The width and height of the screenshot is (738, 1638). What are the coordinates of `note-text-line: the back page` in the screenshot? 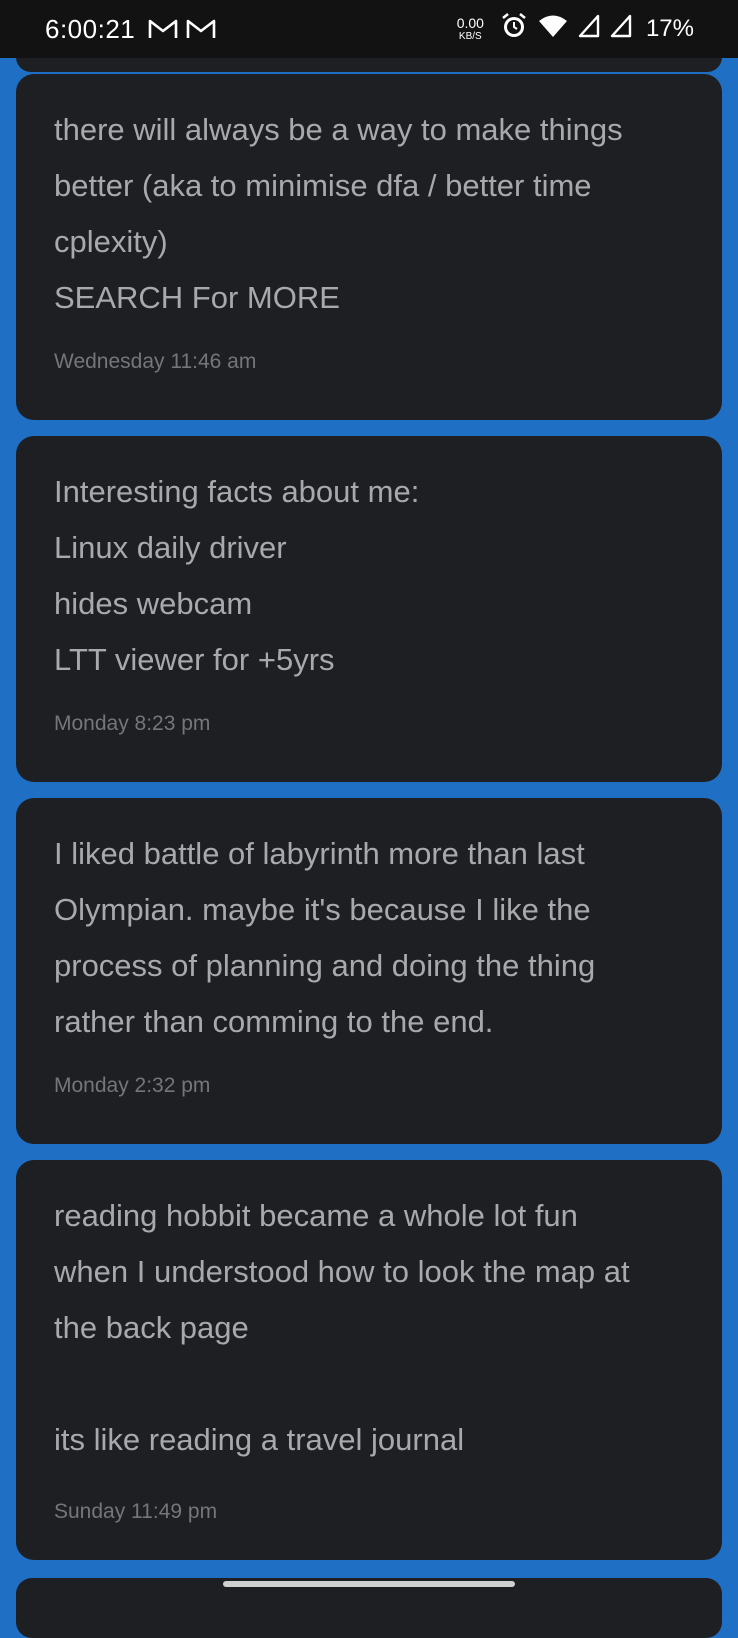 It's located at (151, 1327).